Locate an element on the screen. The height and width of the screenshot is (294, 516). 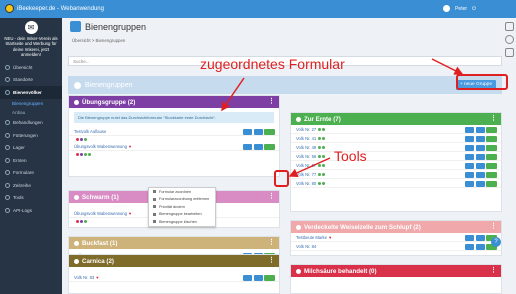
arrow-to-info is located at coordinates (233, 94).